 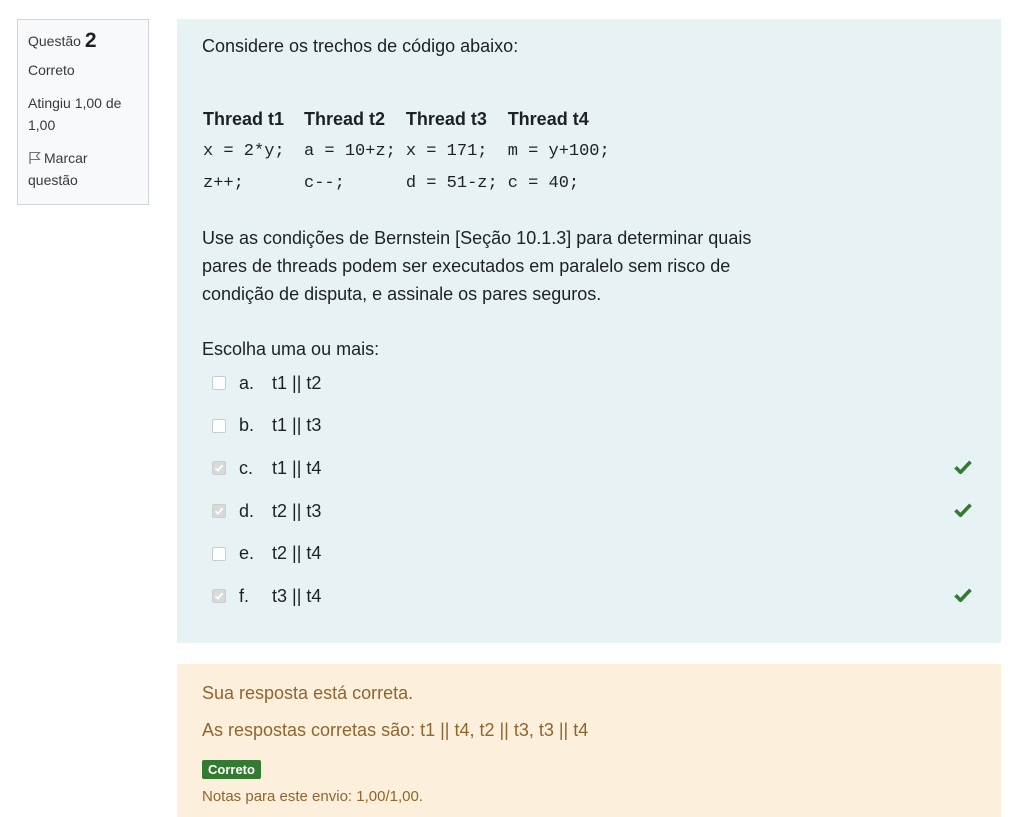 I want to click on option-label: t1 || t2, so click(x=297, y=382).